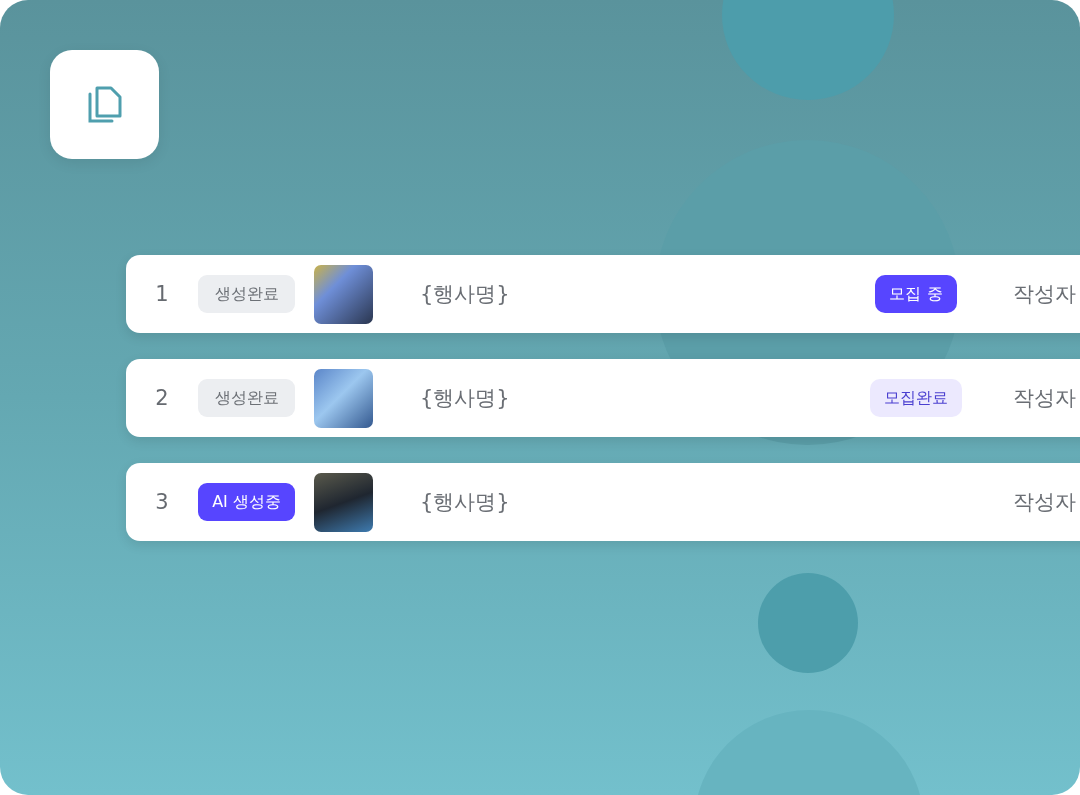 Image resolution: width=1080 pixels, height=795 pixels. Describe the element at coordinates (162, 294) in the screenshot. I see `row-number: 1` at that location.